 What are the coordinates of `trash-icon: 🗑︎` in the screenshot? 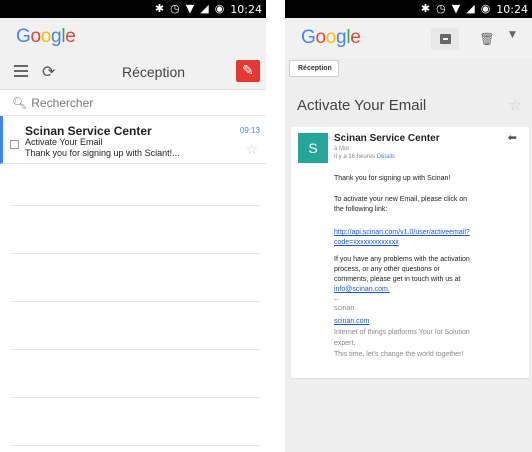 It's located at (487, 39).